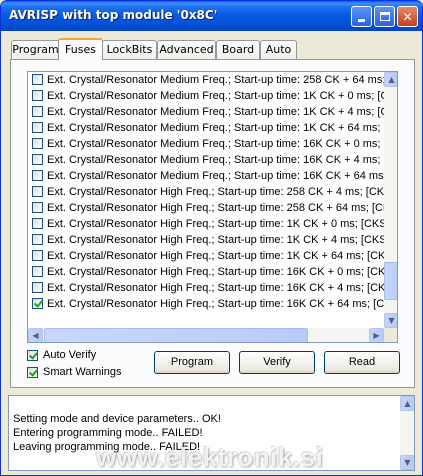 Image resolution: width=423 pixels, height=476 pixels. Describe the element at coordinates (108, 433) in the screenshot. I see `log-line: Entering programming mode.. FAILED!` at that location.